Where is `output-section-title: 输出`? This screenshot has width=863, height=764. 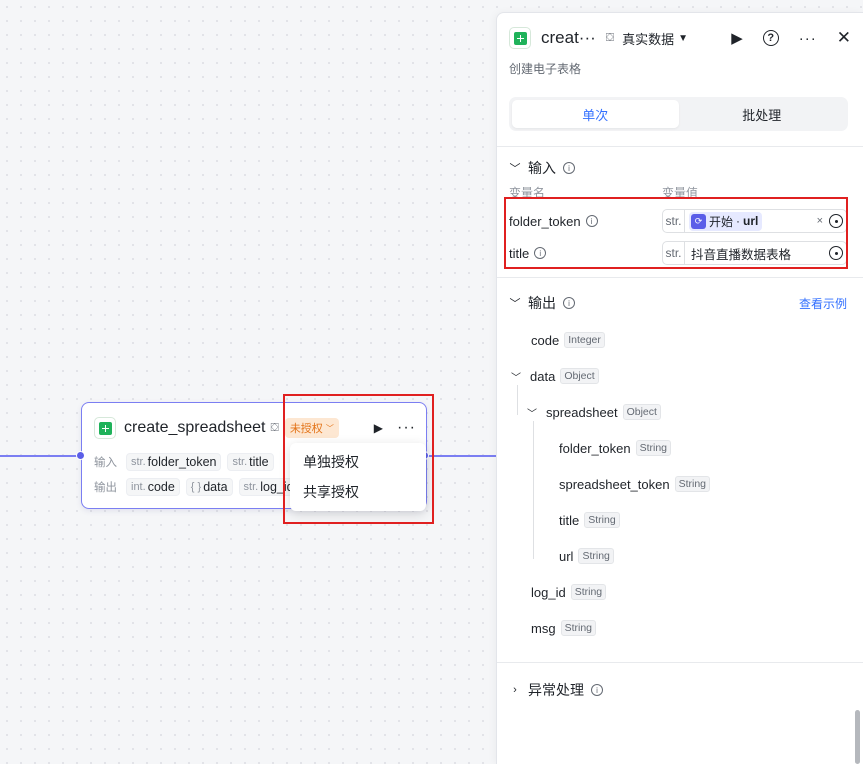
output-section-title: 输出 is located at coordinates (542, 303).